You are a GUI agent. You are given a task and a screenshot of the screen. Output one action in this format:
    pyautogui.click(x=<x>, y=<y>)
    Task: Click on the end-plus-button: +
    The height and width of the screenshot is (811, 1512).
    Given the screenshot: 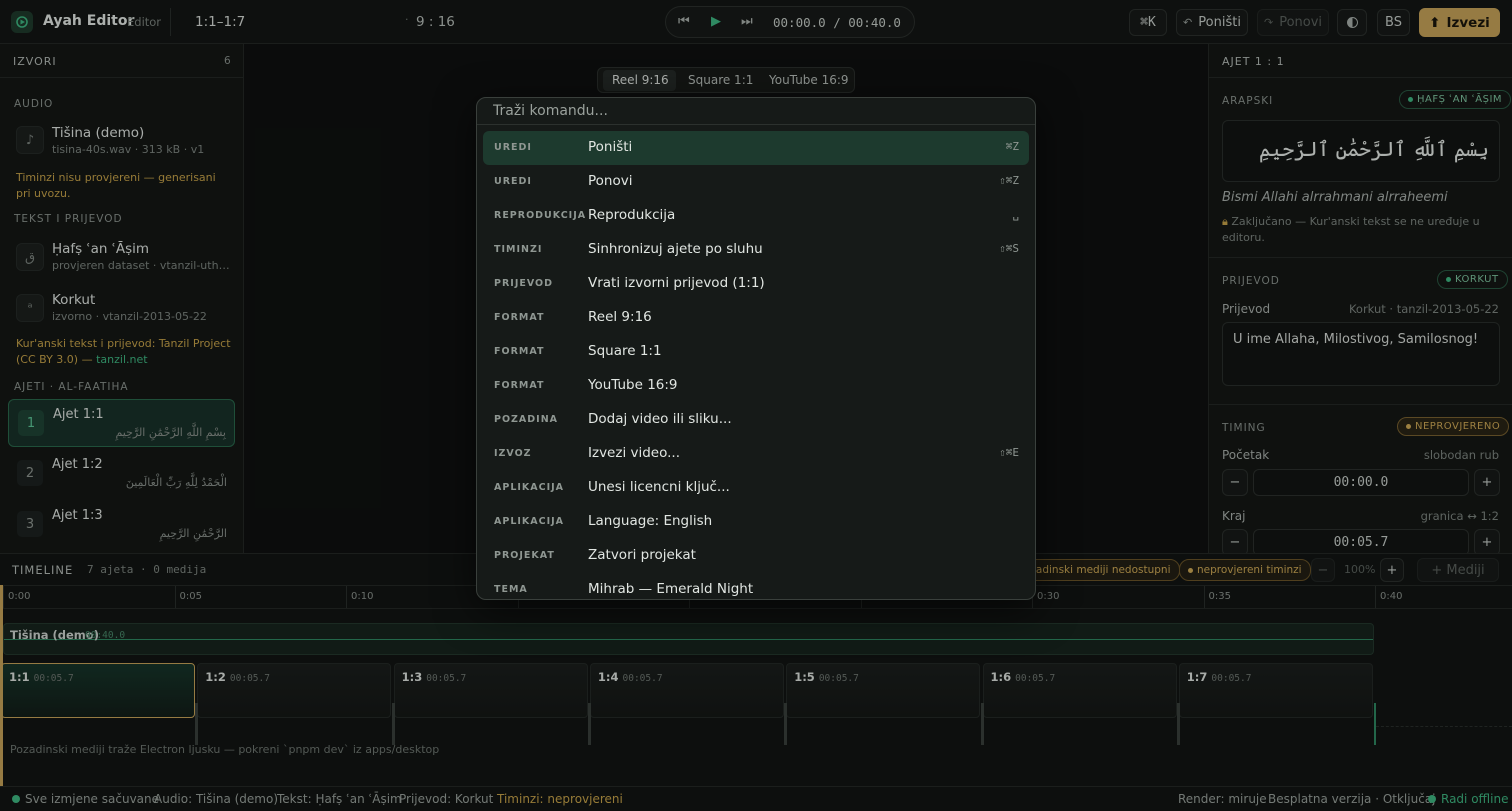 What is the action you would take?
    pyautogui.click(x=1487, y=541)
    